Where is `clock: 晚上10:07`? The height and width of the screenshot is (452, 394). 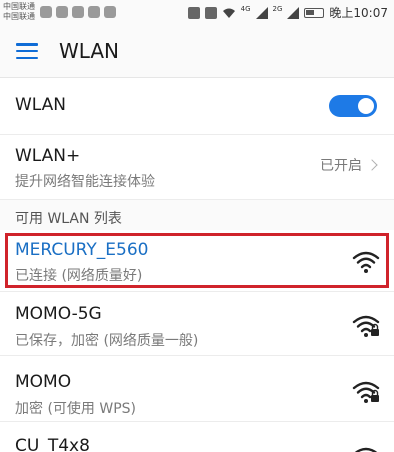
clock: 晚上10:07 is located at coordinates (358, 13).